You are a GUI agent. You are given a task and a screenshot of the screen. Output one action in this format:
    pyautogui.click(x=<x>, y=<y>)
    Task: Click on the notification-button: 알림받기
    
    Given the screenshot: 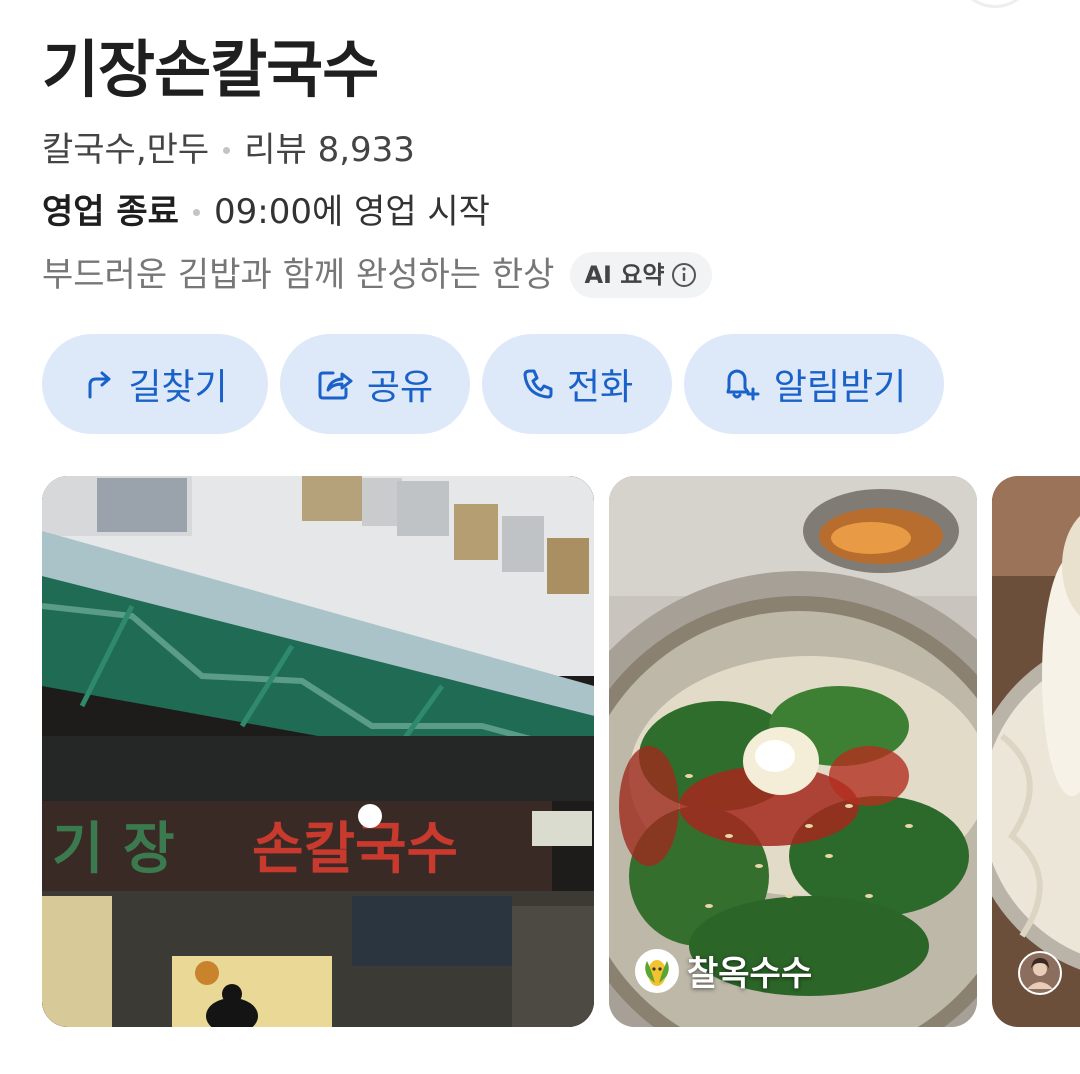 What is the action you would take?
    pyautogui.click(x=814, y=384)
    